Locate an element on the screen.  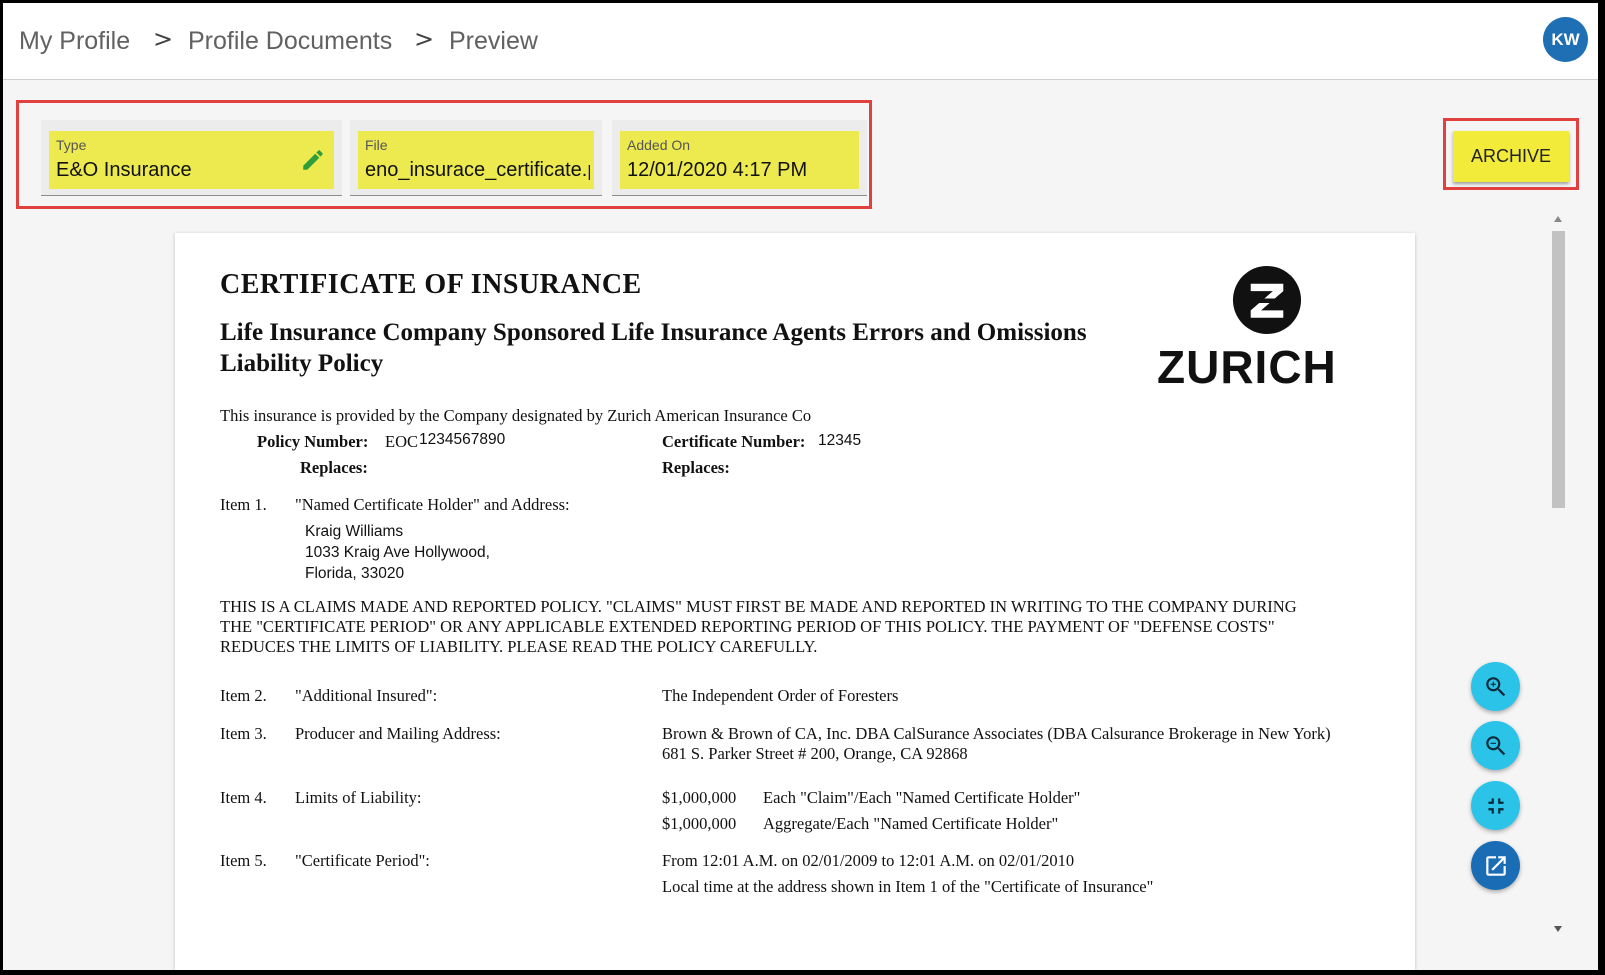
breadcrumb-my-profile: My Profile is located at coordinates (74, 41).